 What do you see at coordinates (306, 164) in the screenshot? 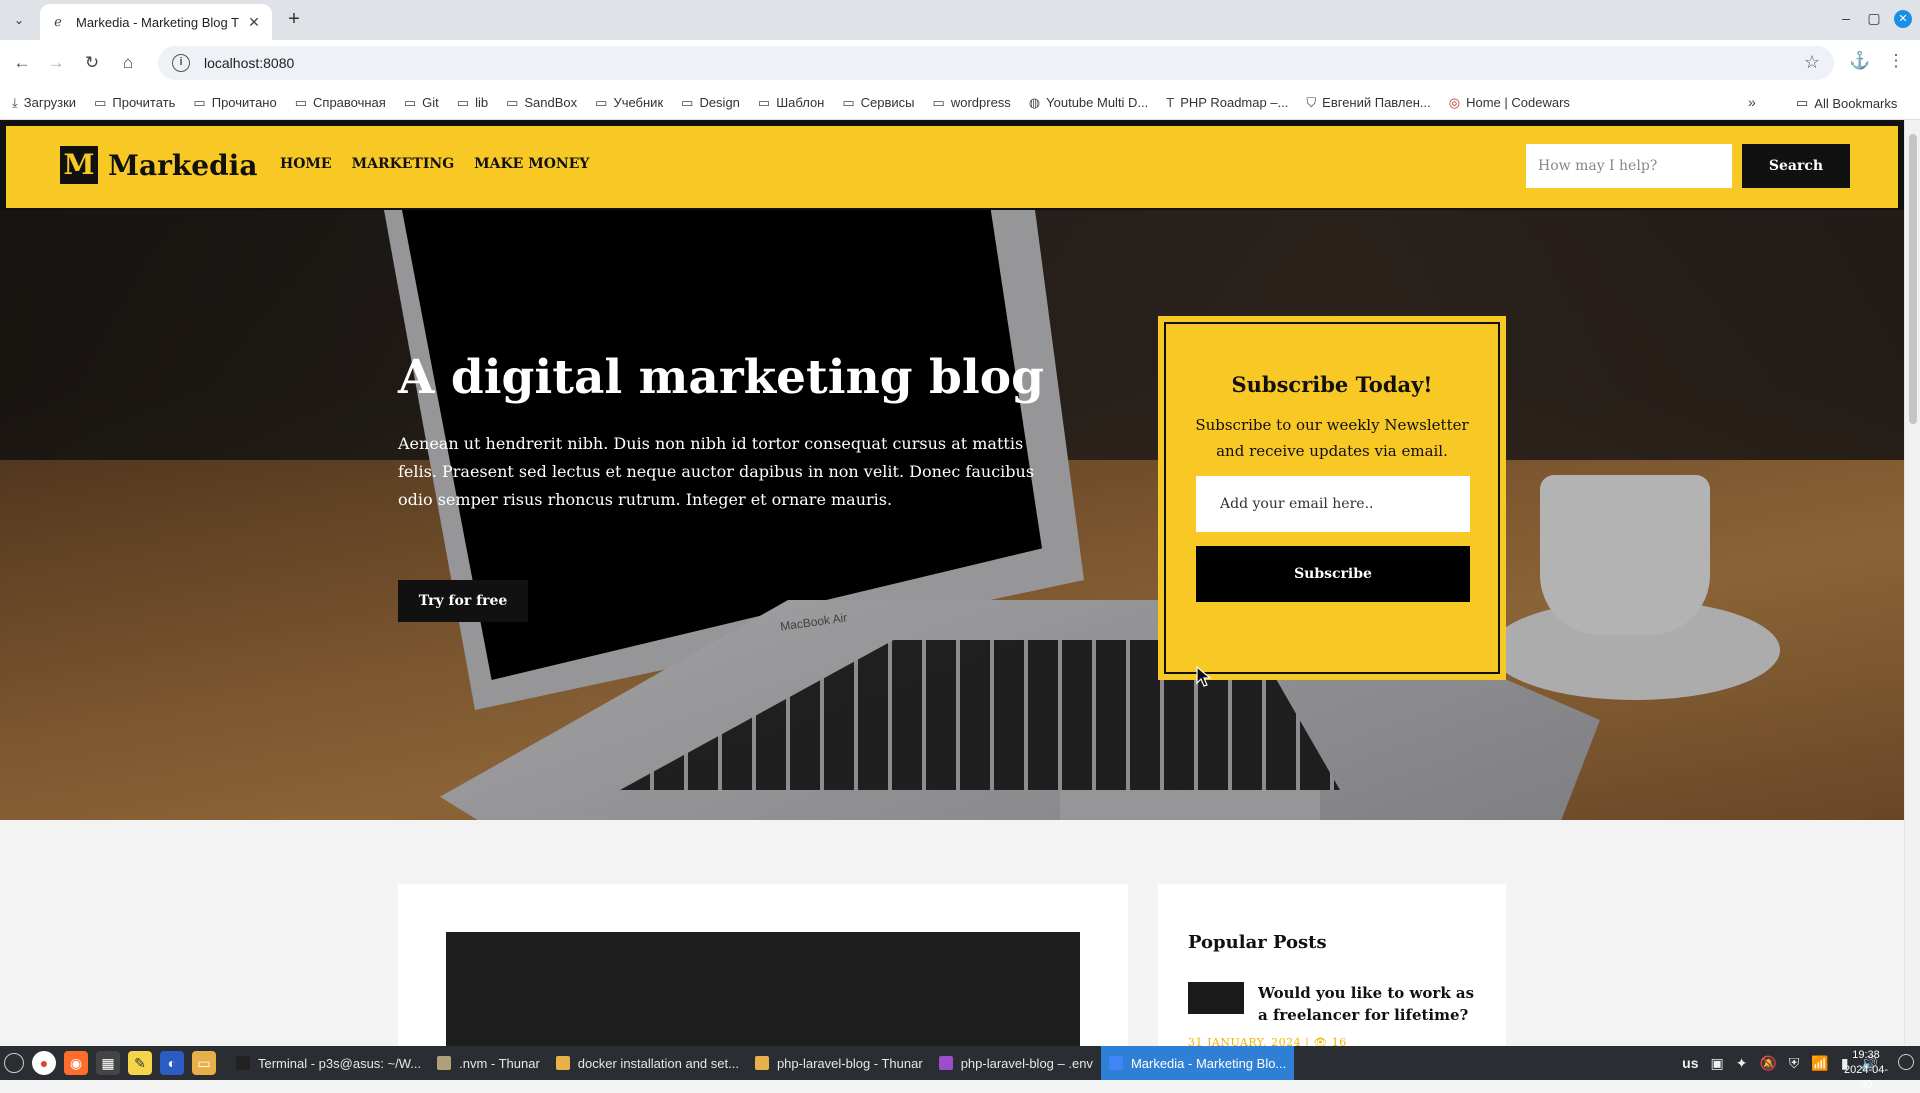
I see `nav-home: HOME` at bounding box center [306, 164].